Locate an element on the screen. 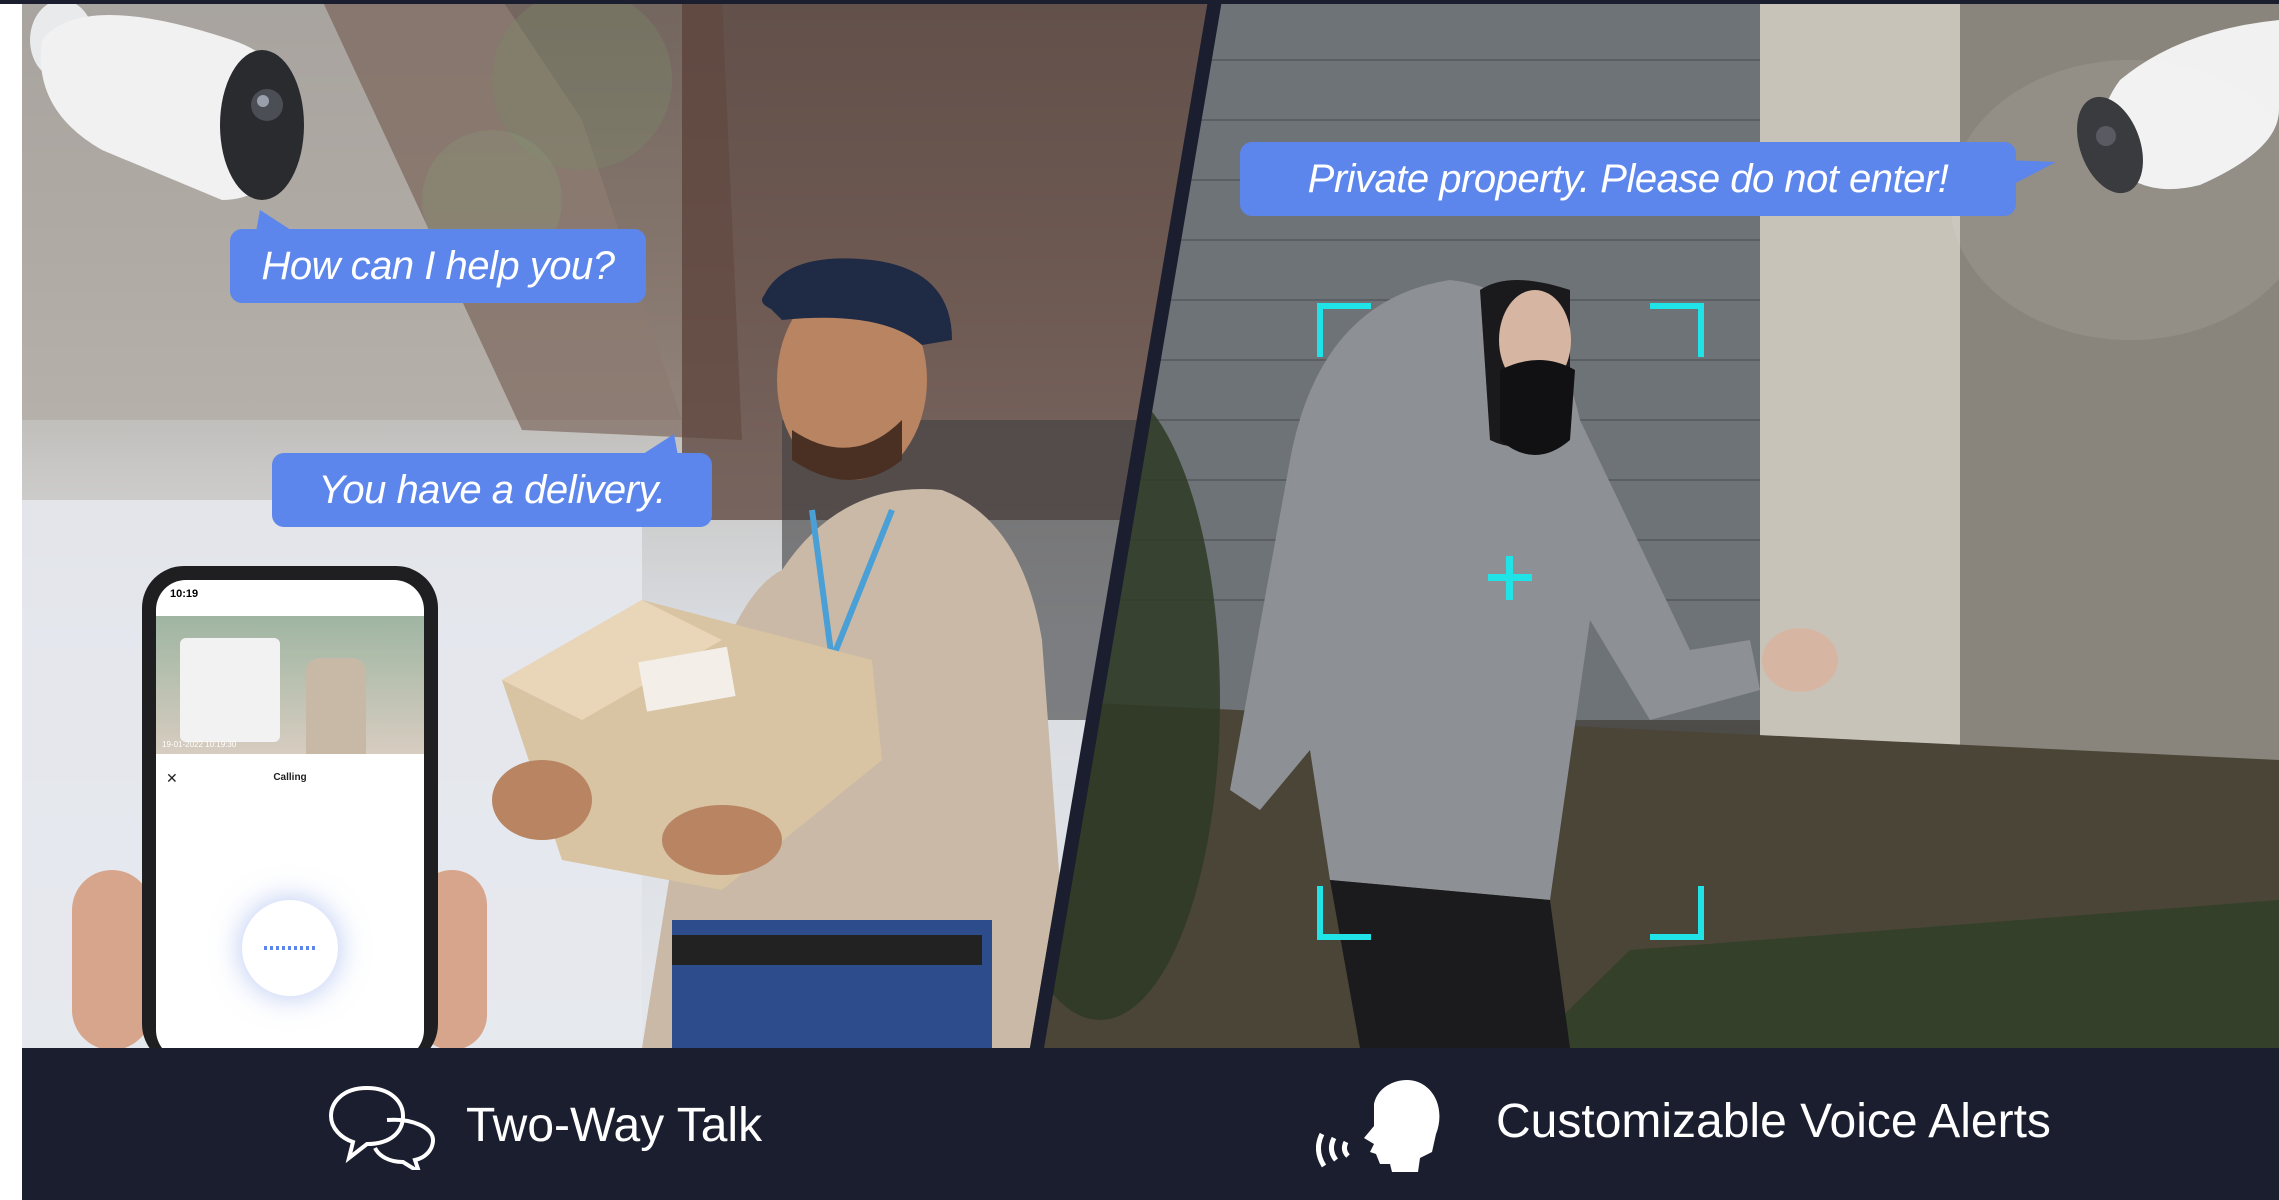 Image resolution: width=2279 pixels, height=1200 pixels. crosshair-icon is located at coordinates (1510, 578).